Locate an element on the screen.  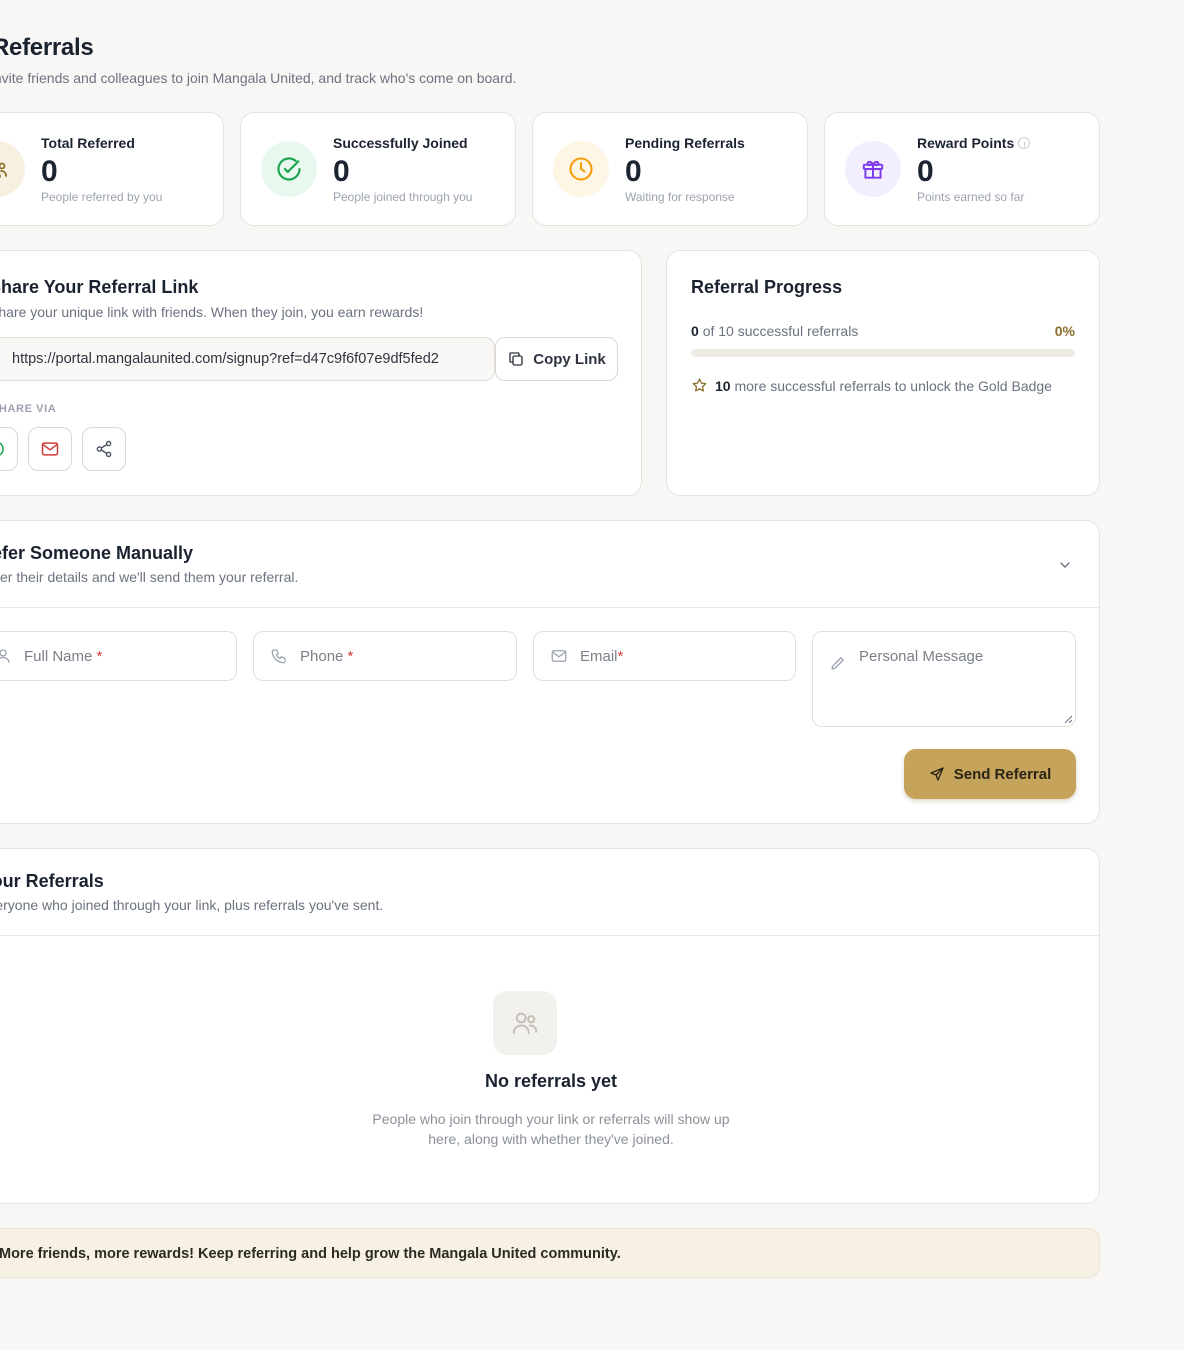
gift-icon is located at coordinates (873, 169).